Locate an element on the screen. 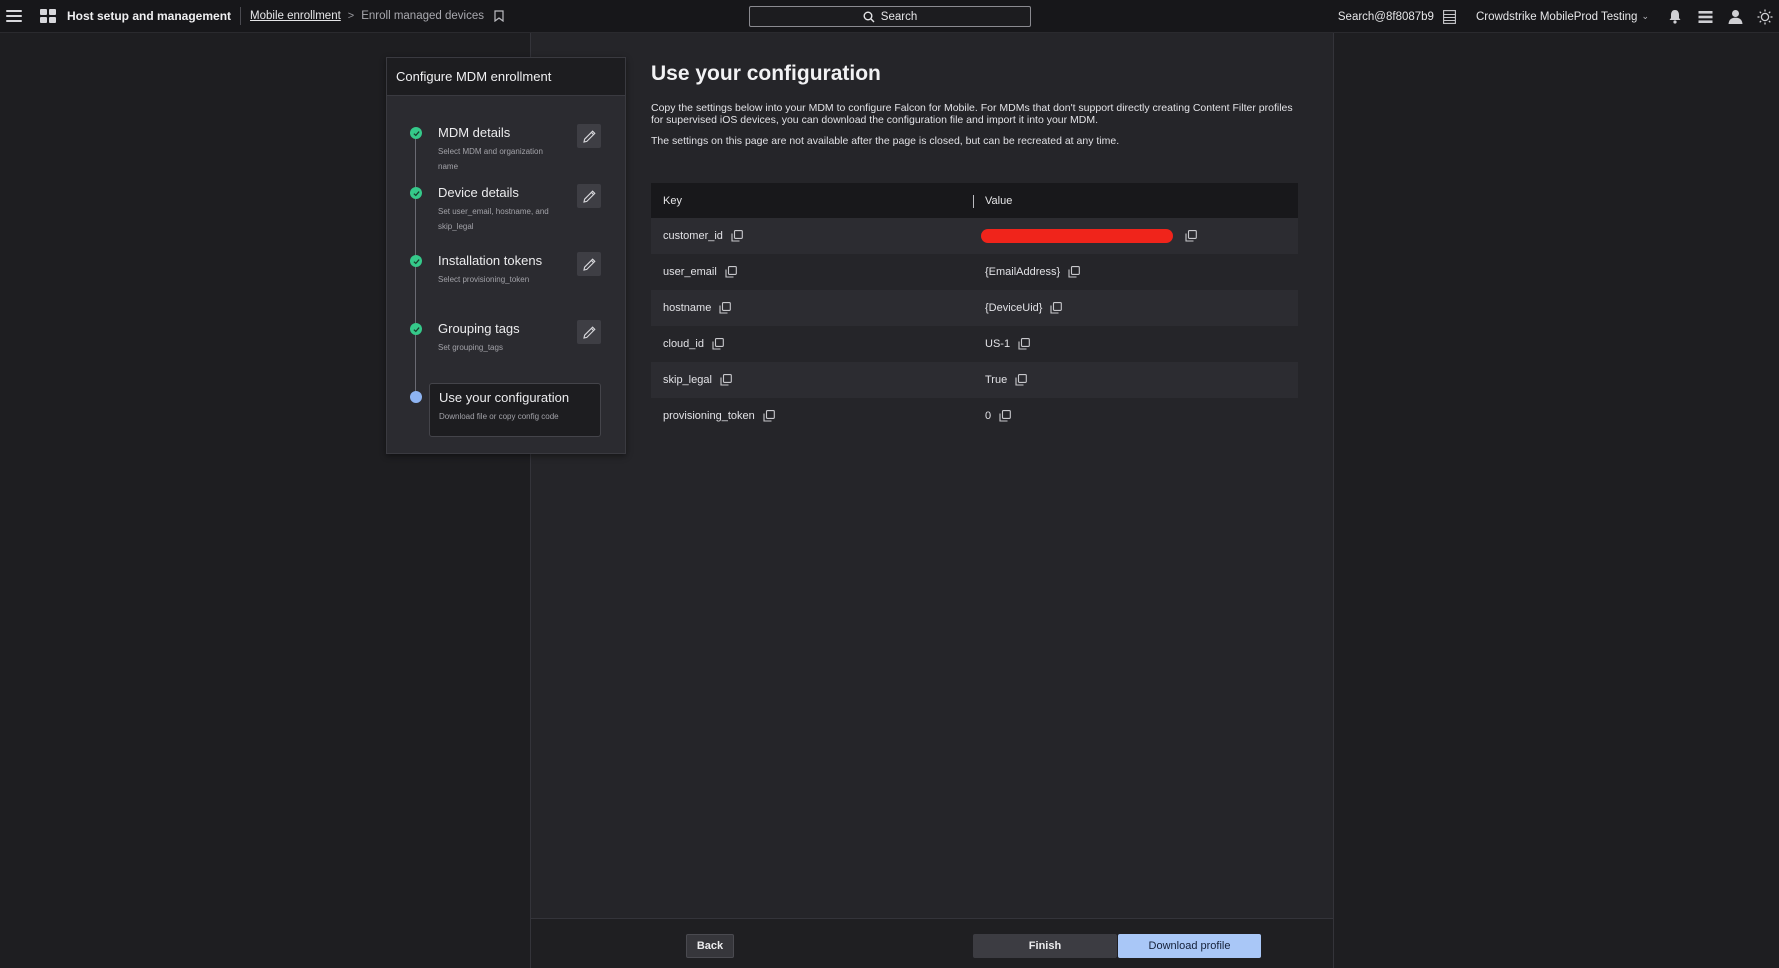 The image size is (1779, 968). cell-key: skip_legal is located at coordinates (812, 380).